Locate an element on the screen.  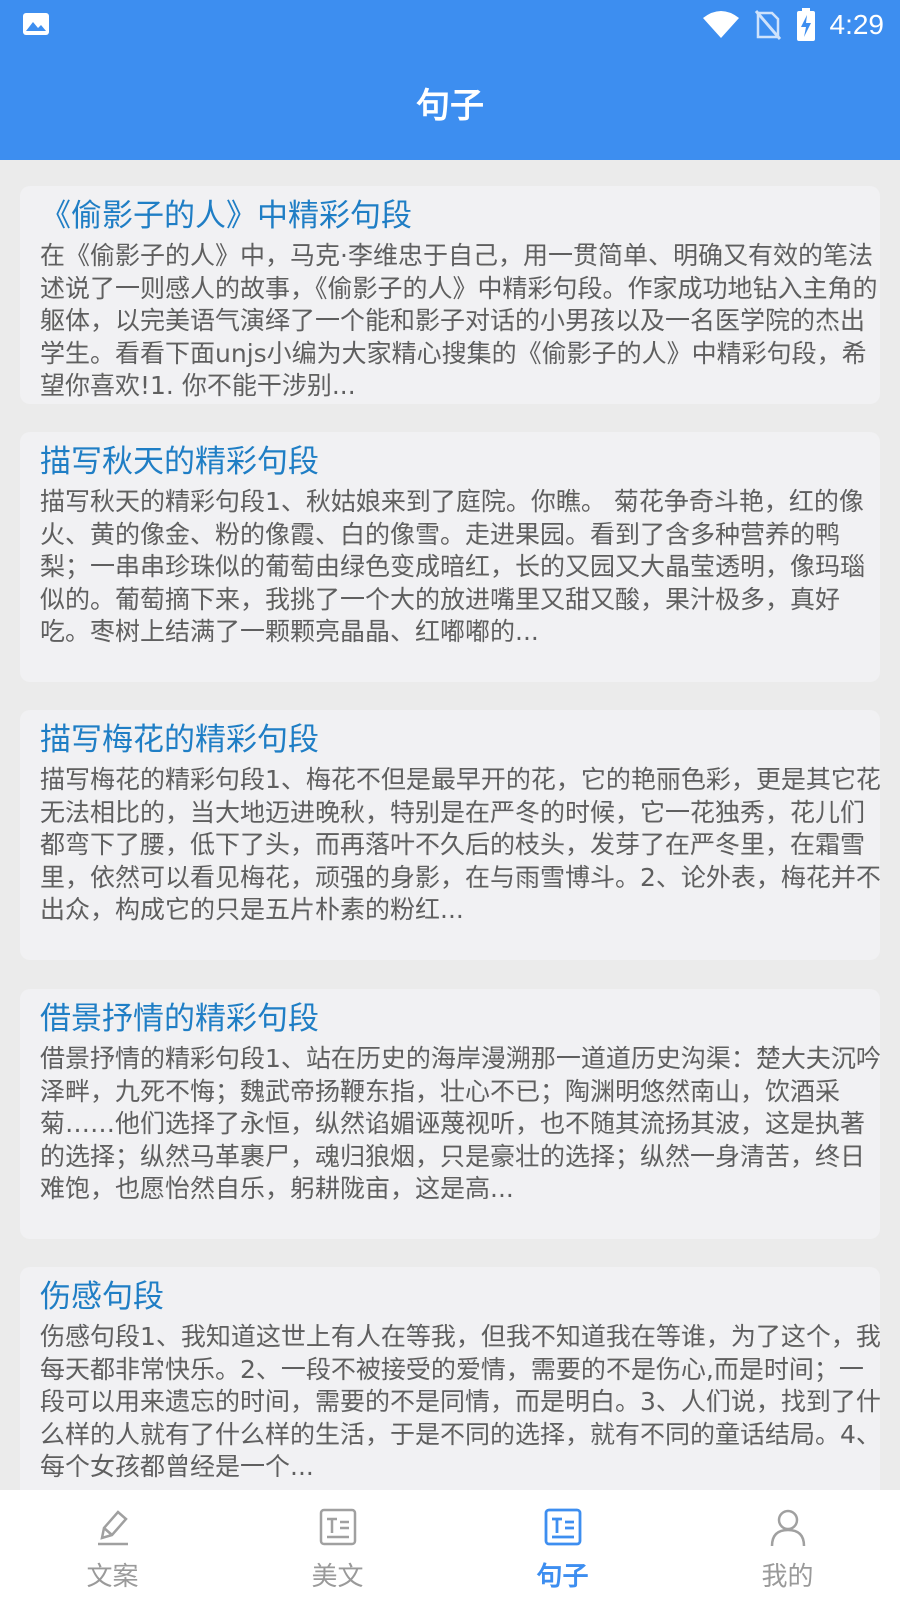
tab-juzi: 句子 is located at coordinates (562, 1545).